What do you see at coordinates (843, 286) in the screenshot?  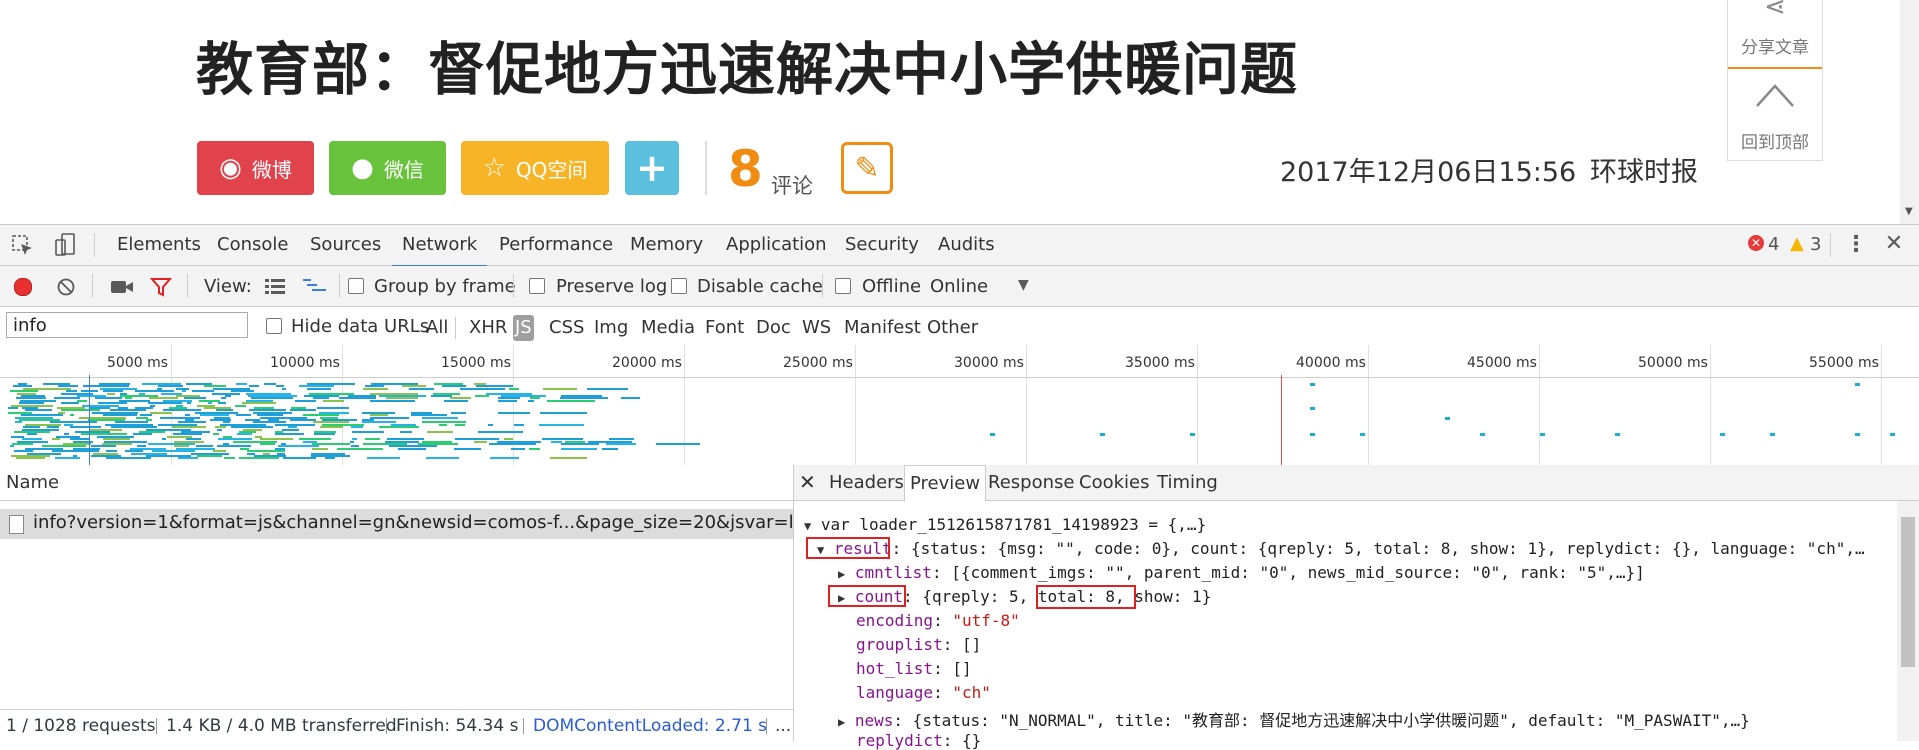 I see `offline-checkbox` at bounding box center [843, 286].